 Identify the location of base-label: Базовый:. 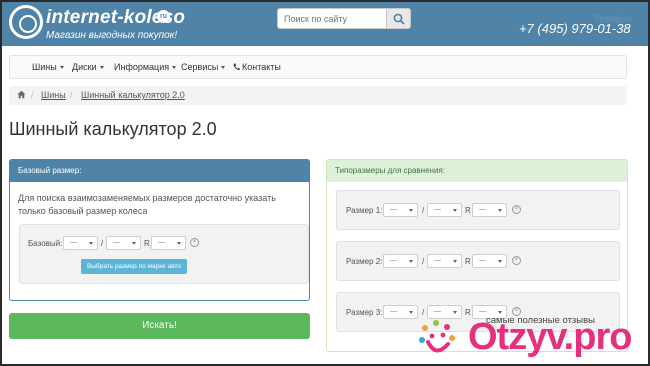
(45, 243).